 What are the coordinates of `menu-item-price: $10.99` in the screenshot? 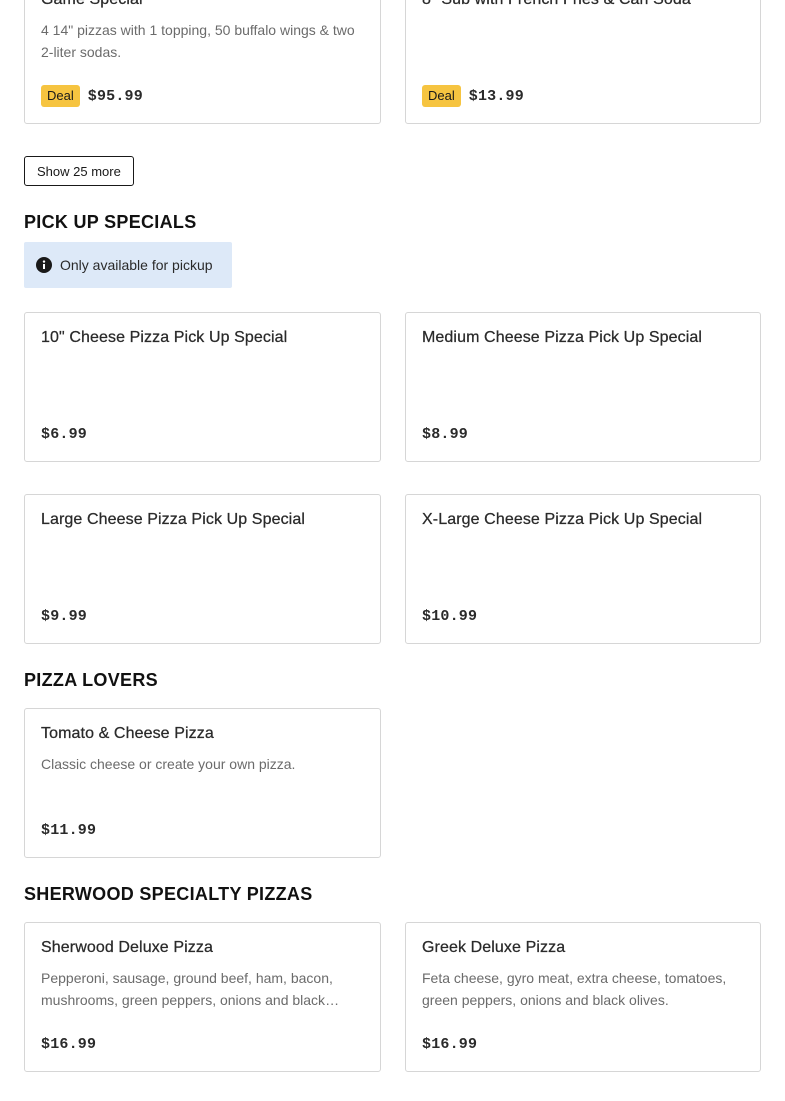 It's located at (450, 616).